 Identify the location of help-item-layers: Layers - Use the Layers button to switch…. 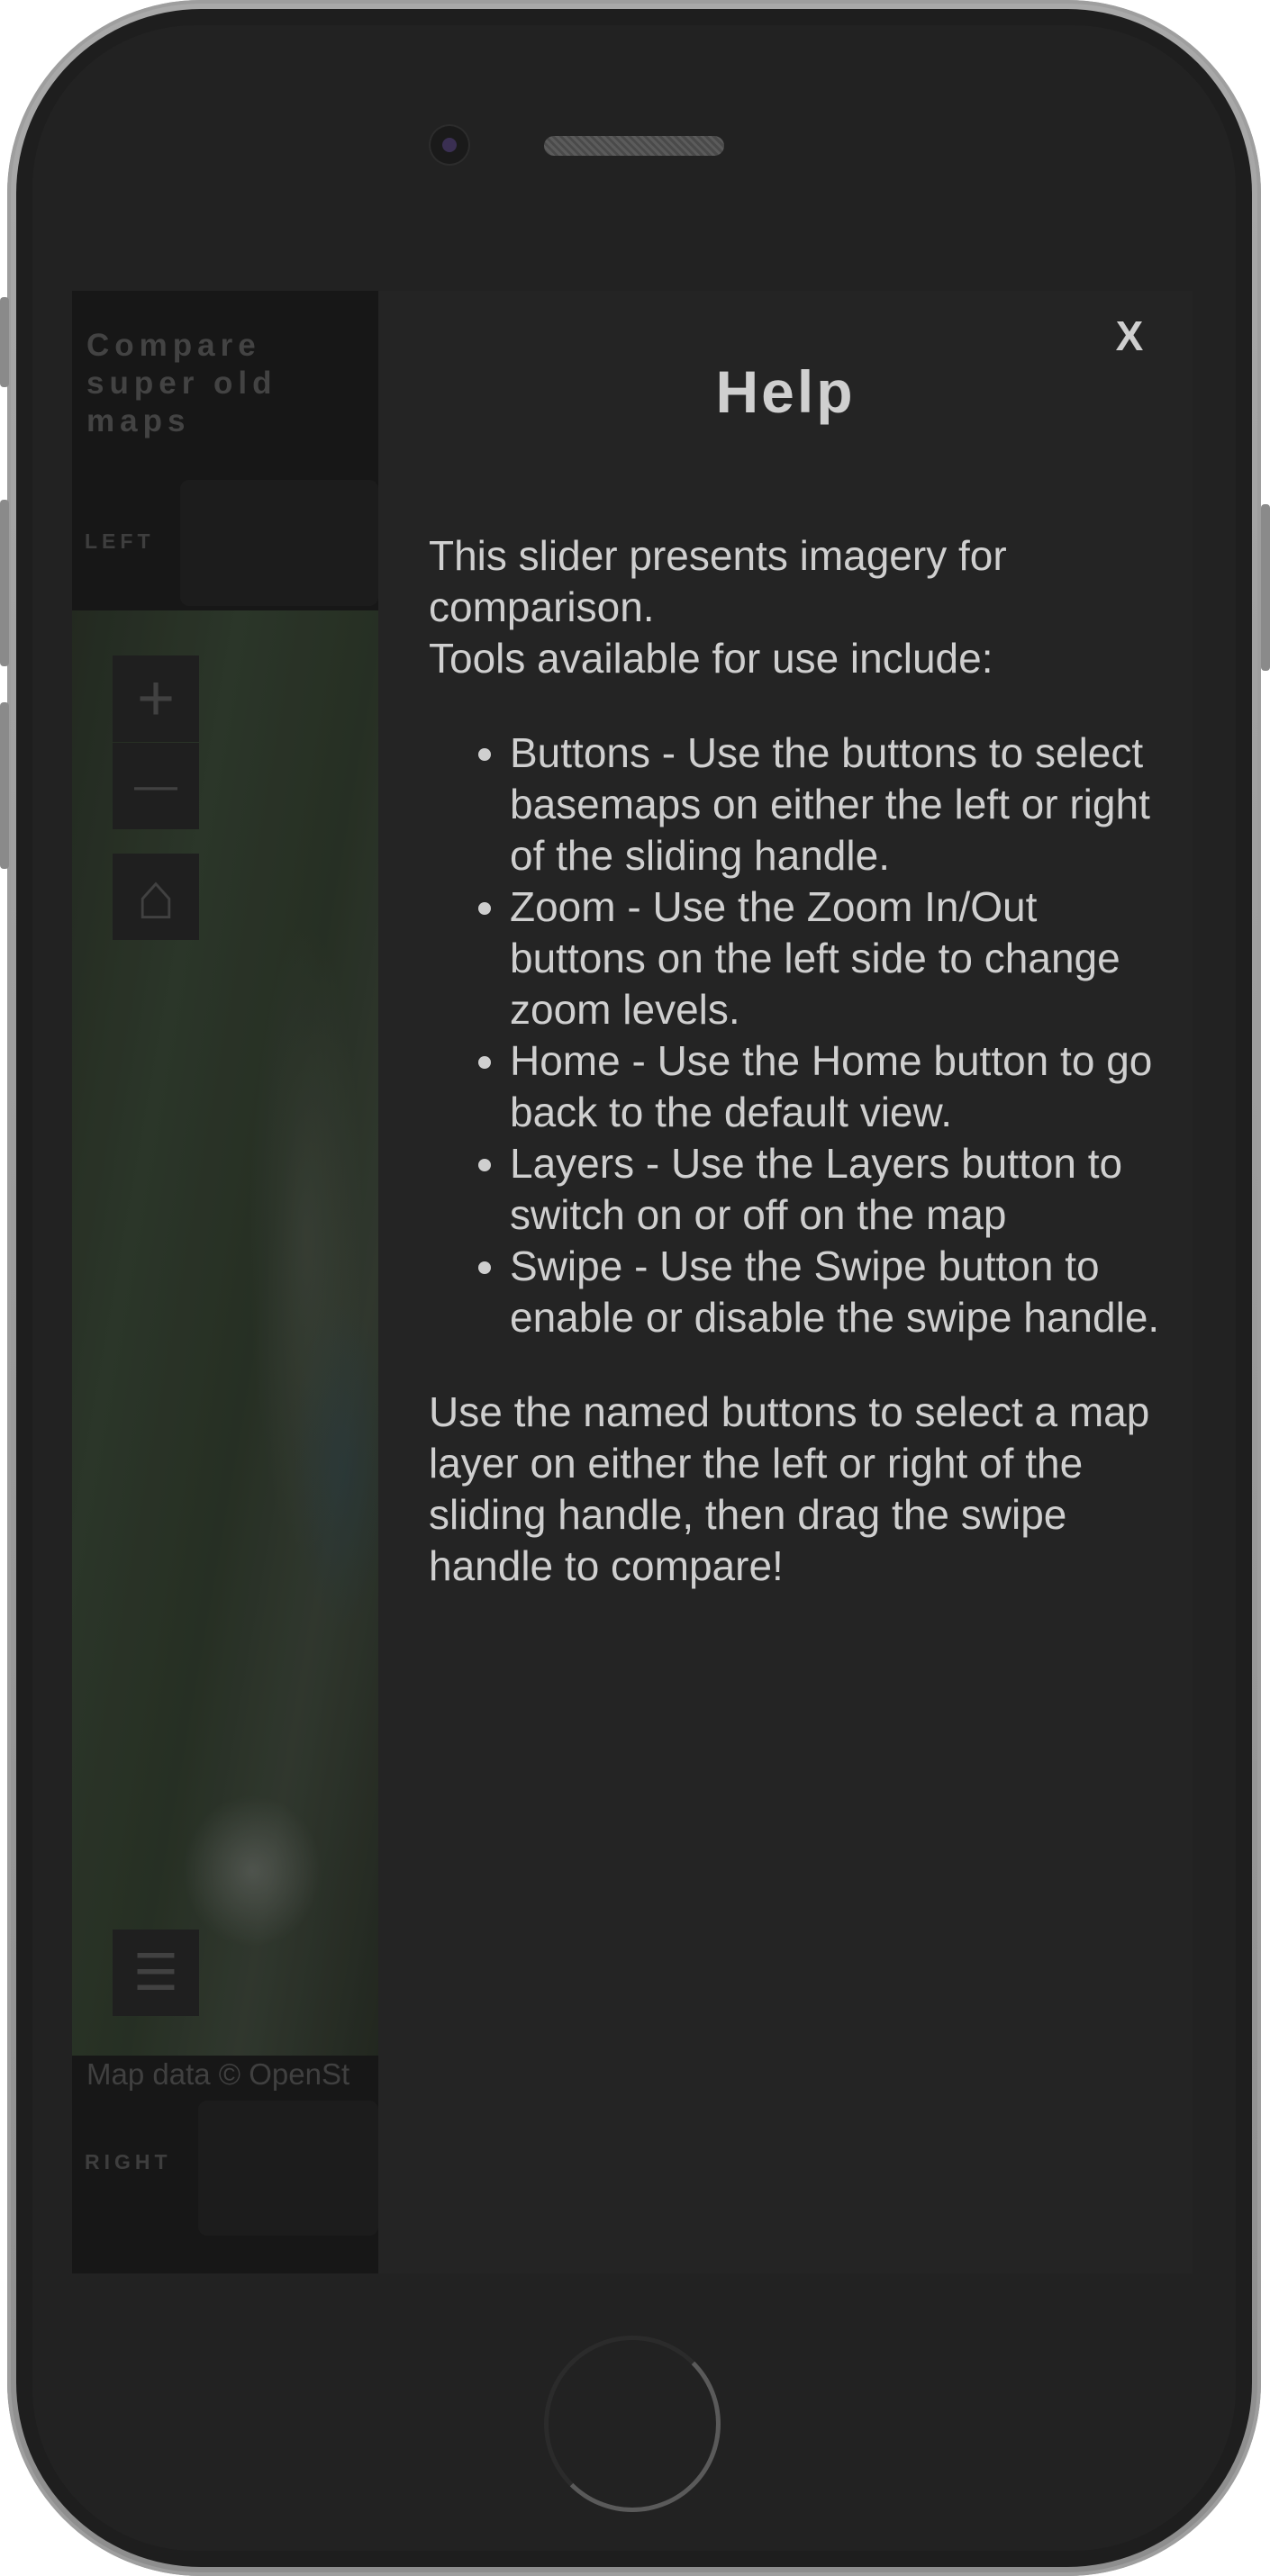
(838, 1189).